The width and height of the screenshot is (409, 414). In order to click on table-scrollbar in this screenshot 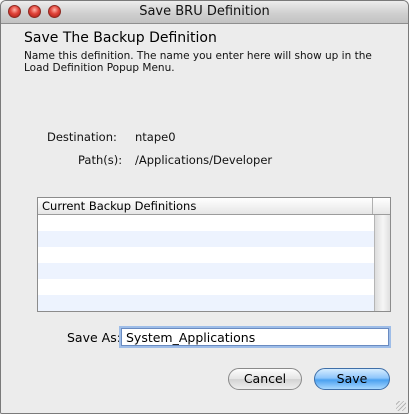, I will do `click(382, 263)`.